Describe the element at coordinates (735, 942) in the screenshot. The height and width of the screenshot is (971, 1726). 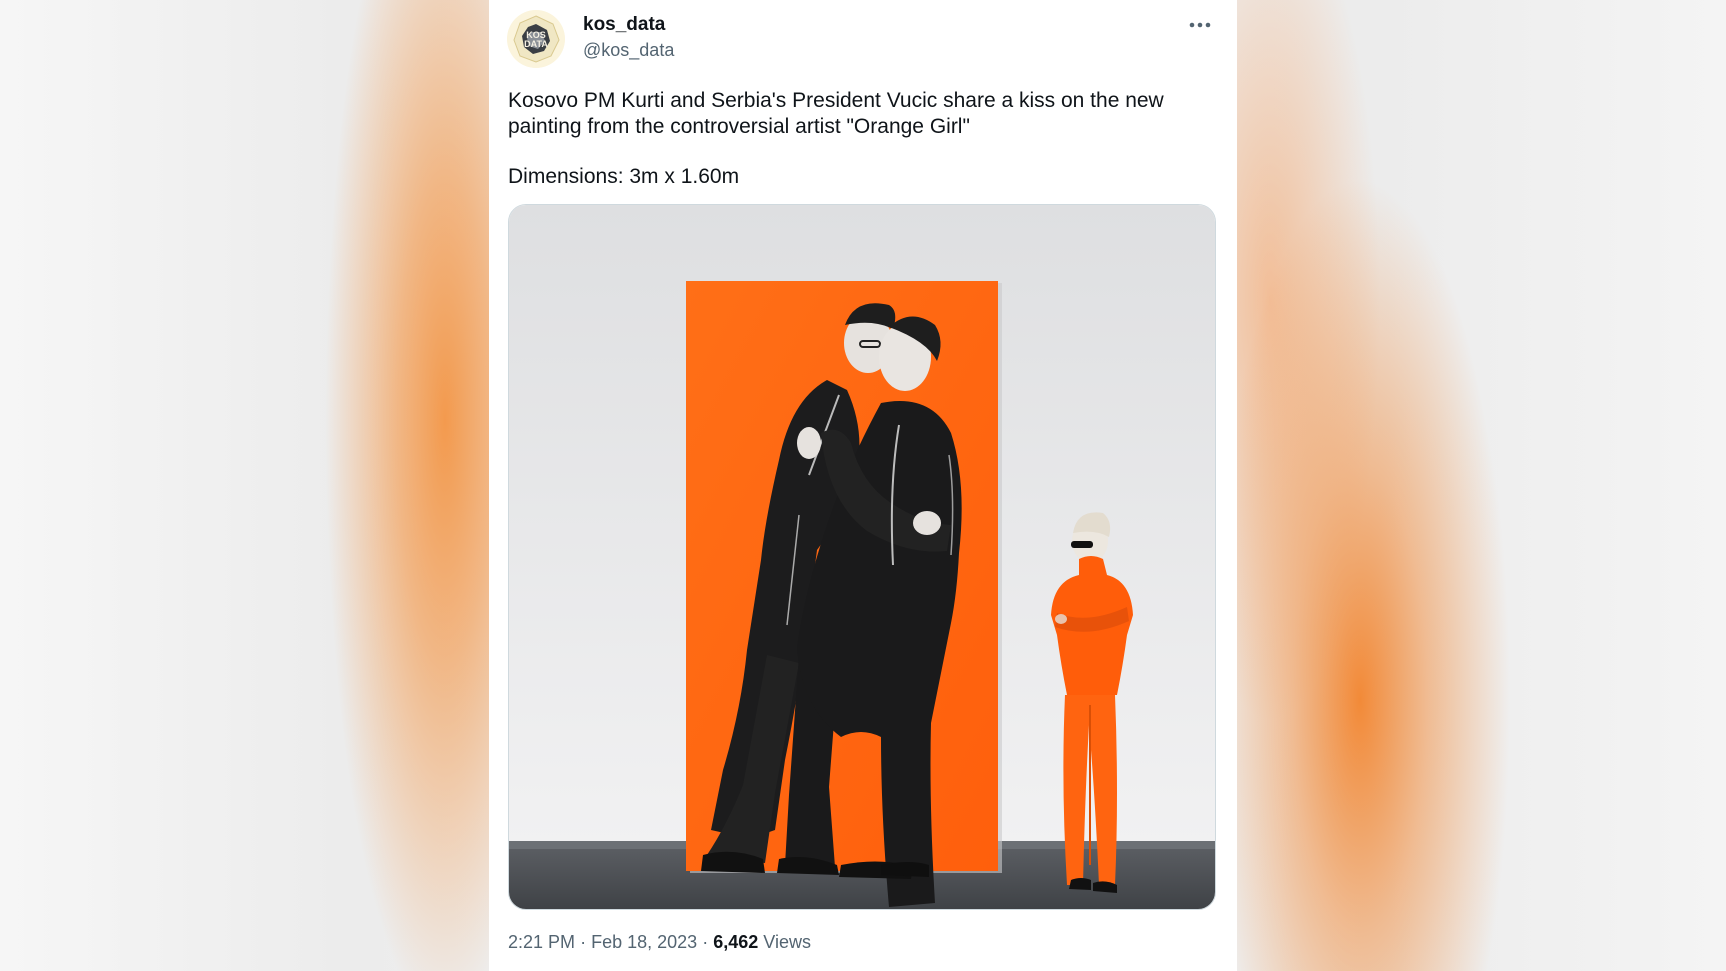
I see `views-count: 6,462` at that location.